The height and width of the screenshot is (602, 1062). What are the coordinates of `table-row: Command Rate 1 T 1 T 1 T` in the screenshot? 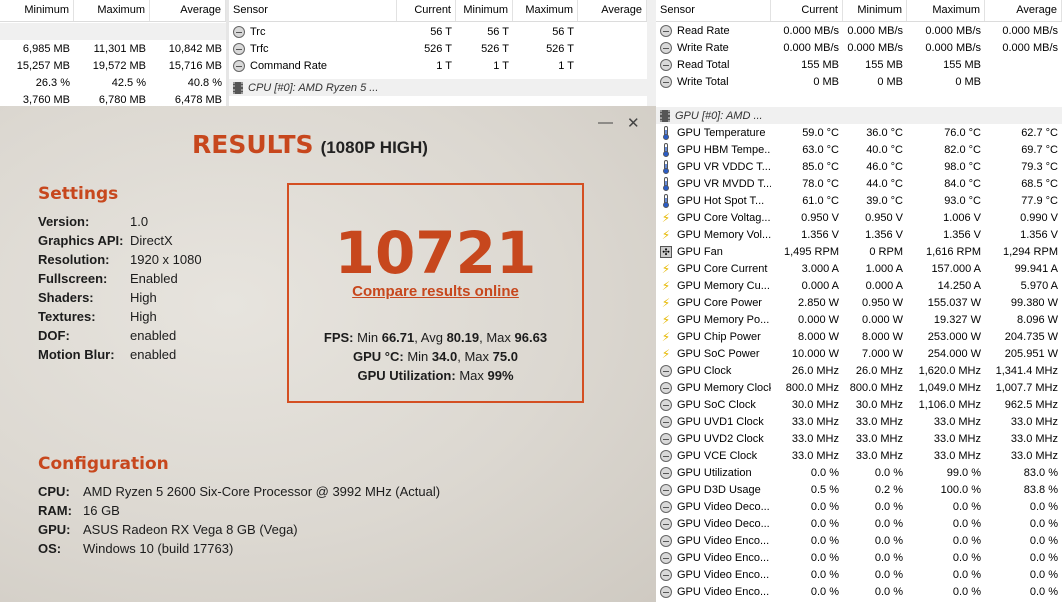 It's located at (438, 65).